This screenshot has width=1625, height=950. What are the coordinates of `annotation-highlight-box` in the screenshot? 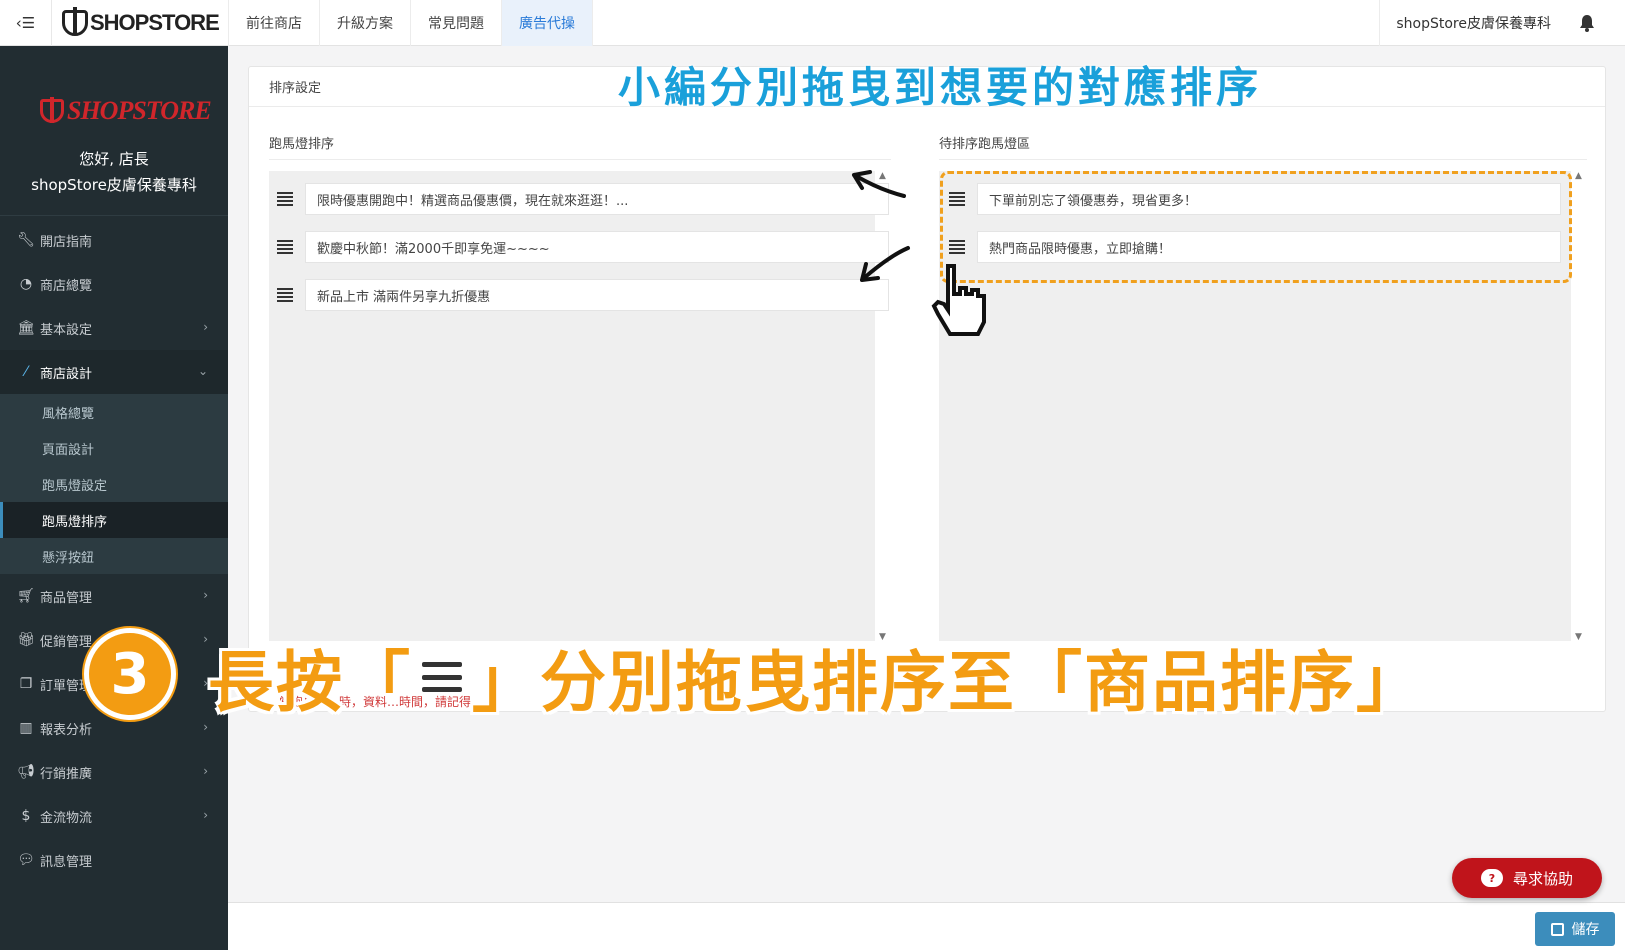 It's located at (1256, 227).